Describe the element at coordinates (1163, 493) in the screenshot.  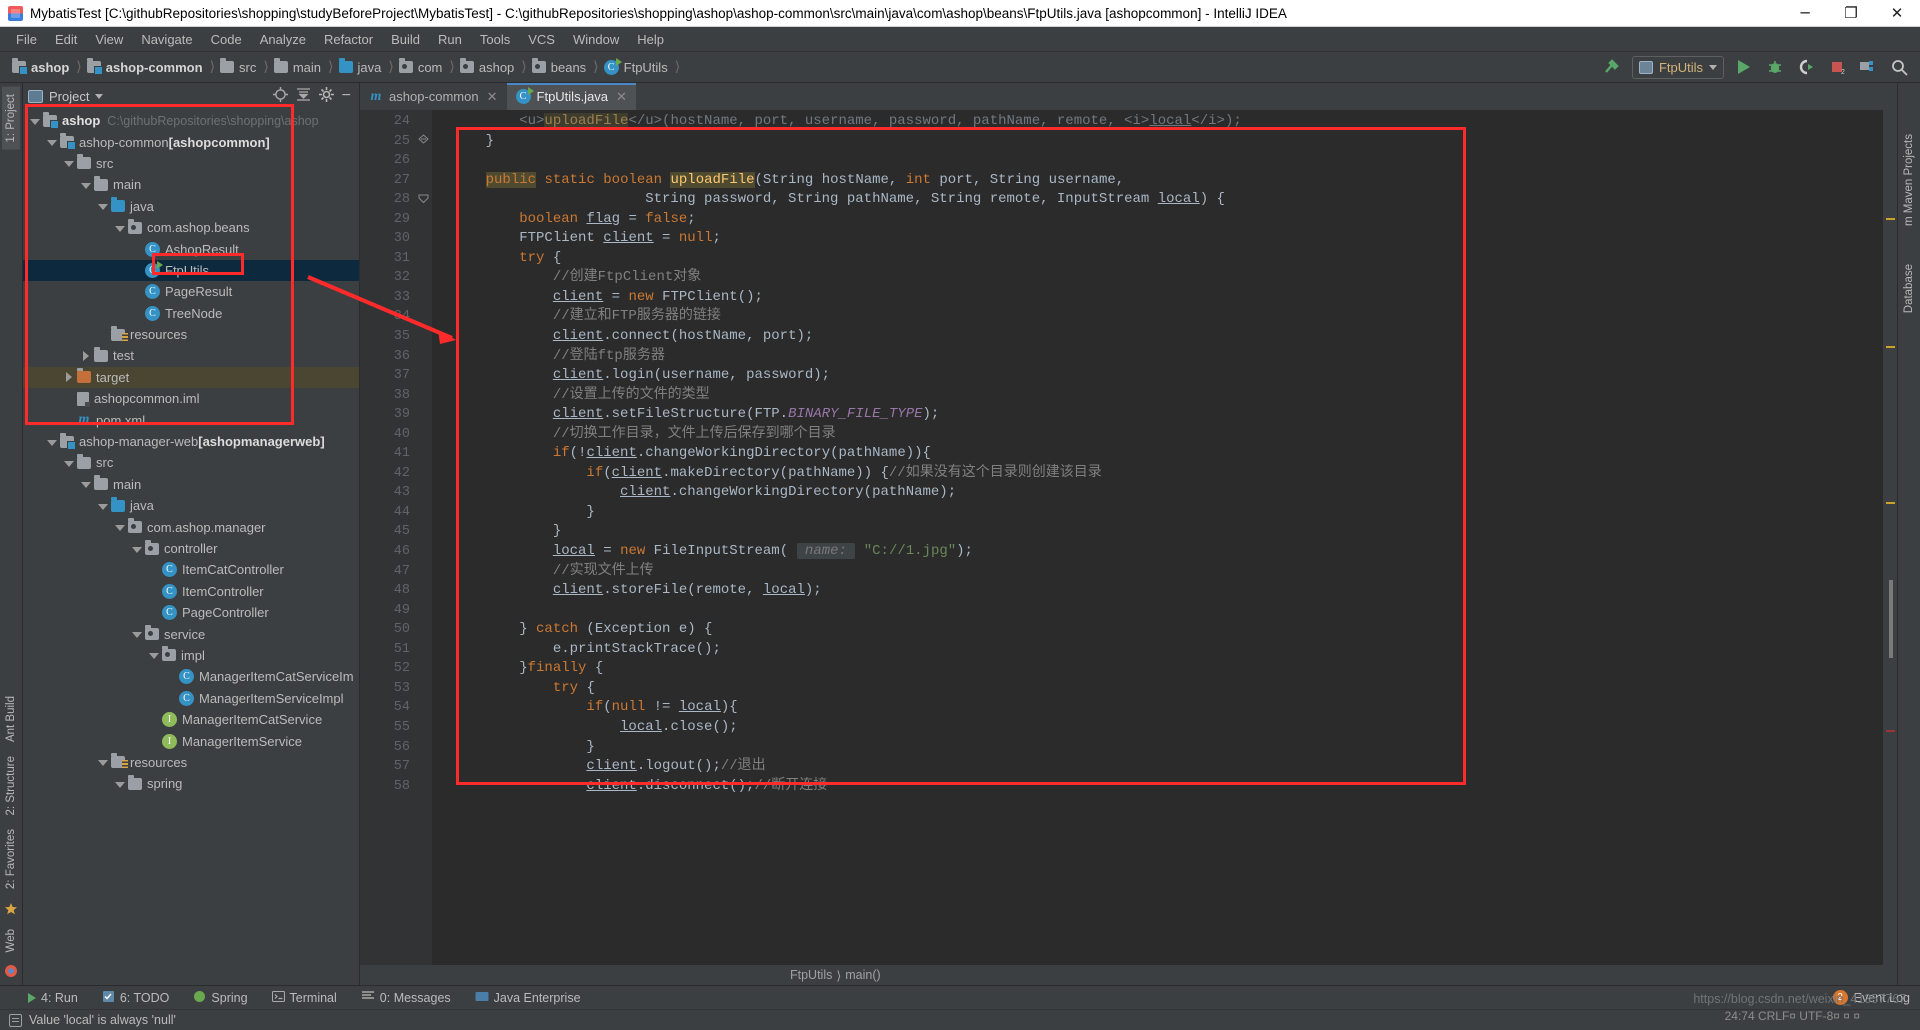
I see `code-line: client.changeWorkingDirectory(pathName);` at that location.